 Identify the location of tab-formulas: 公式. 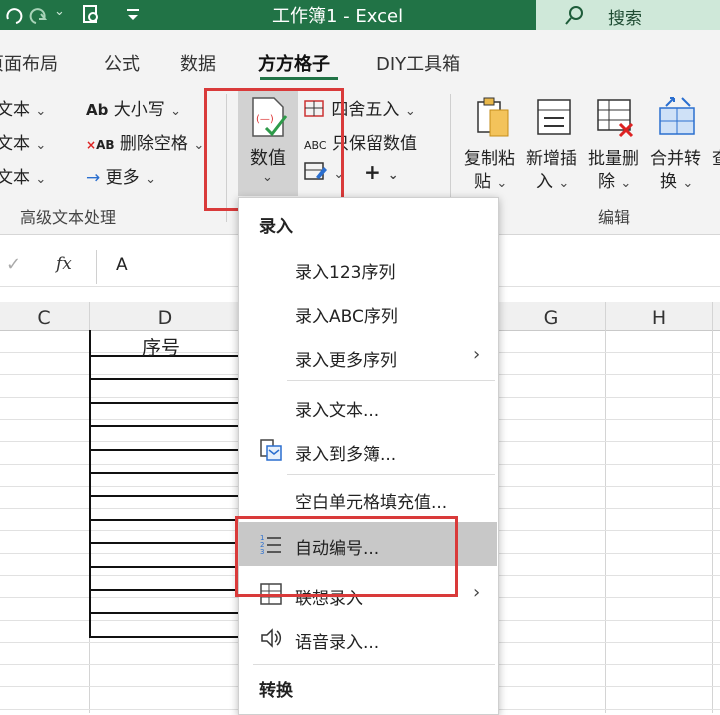
(122, 63).